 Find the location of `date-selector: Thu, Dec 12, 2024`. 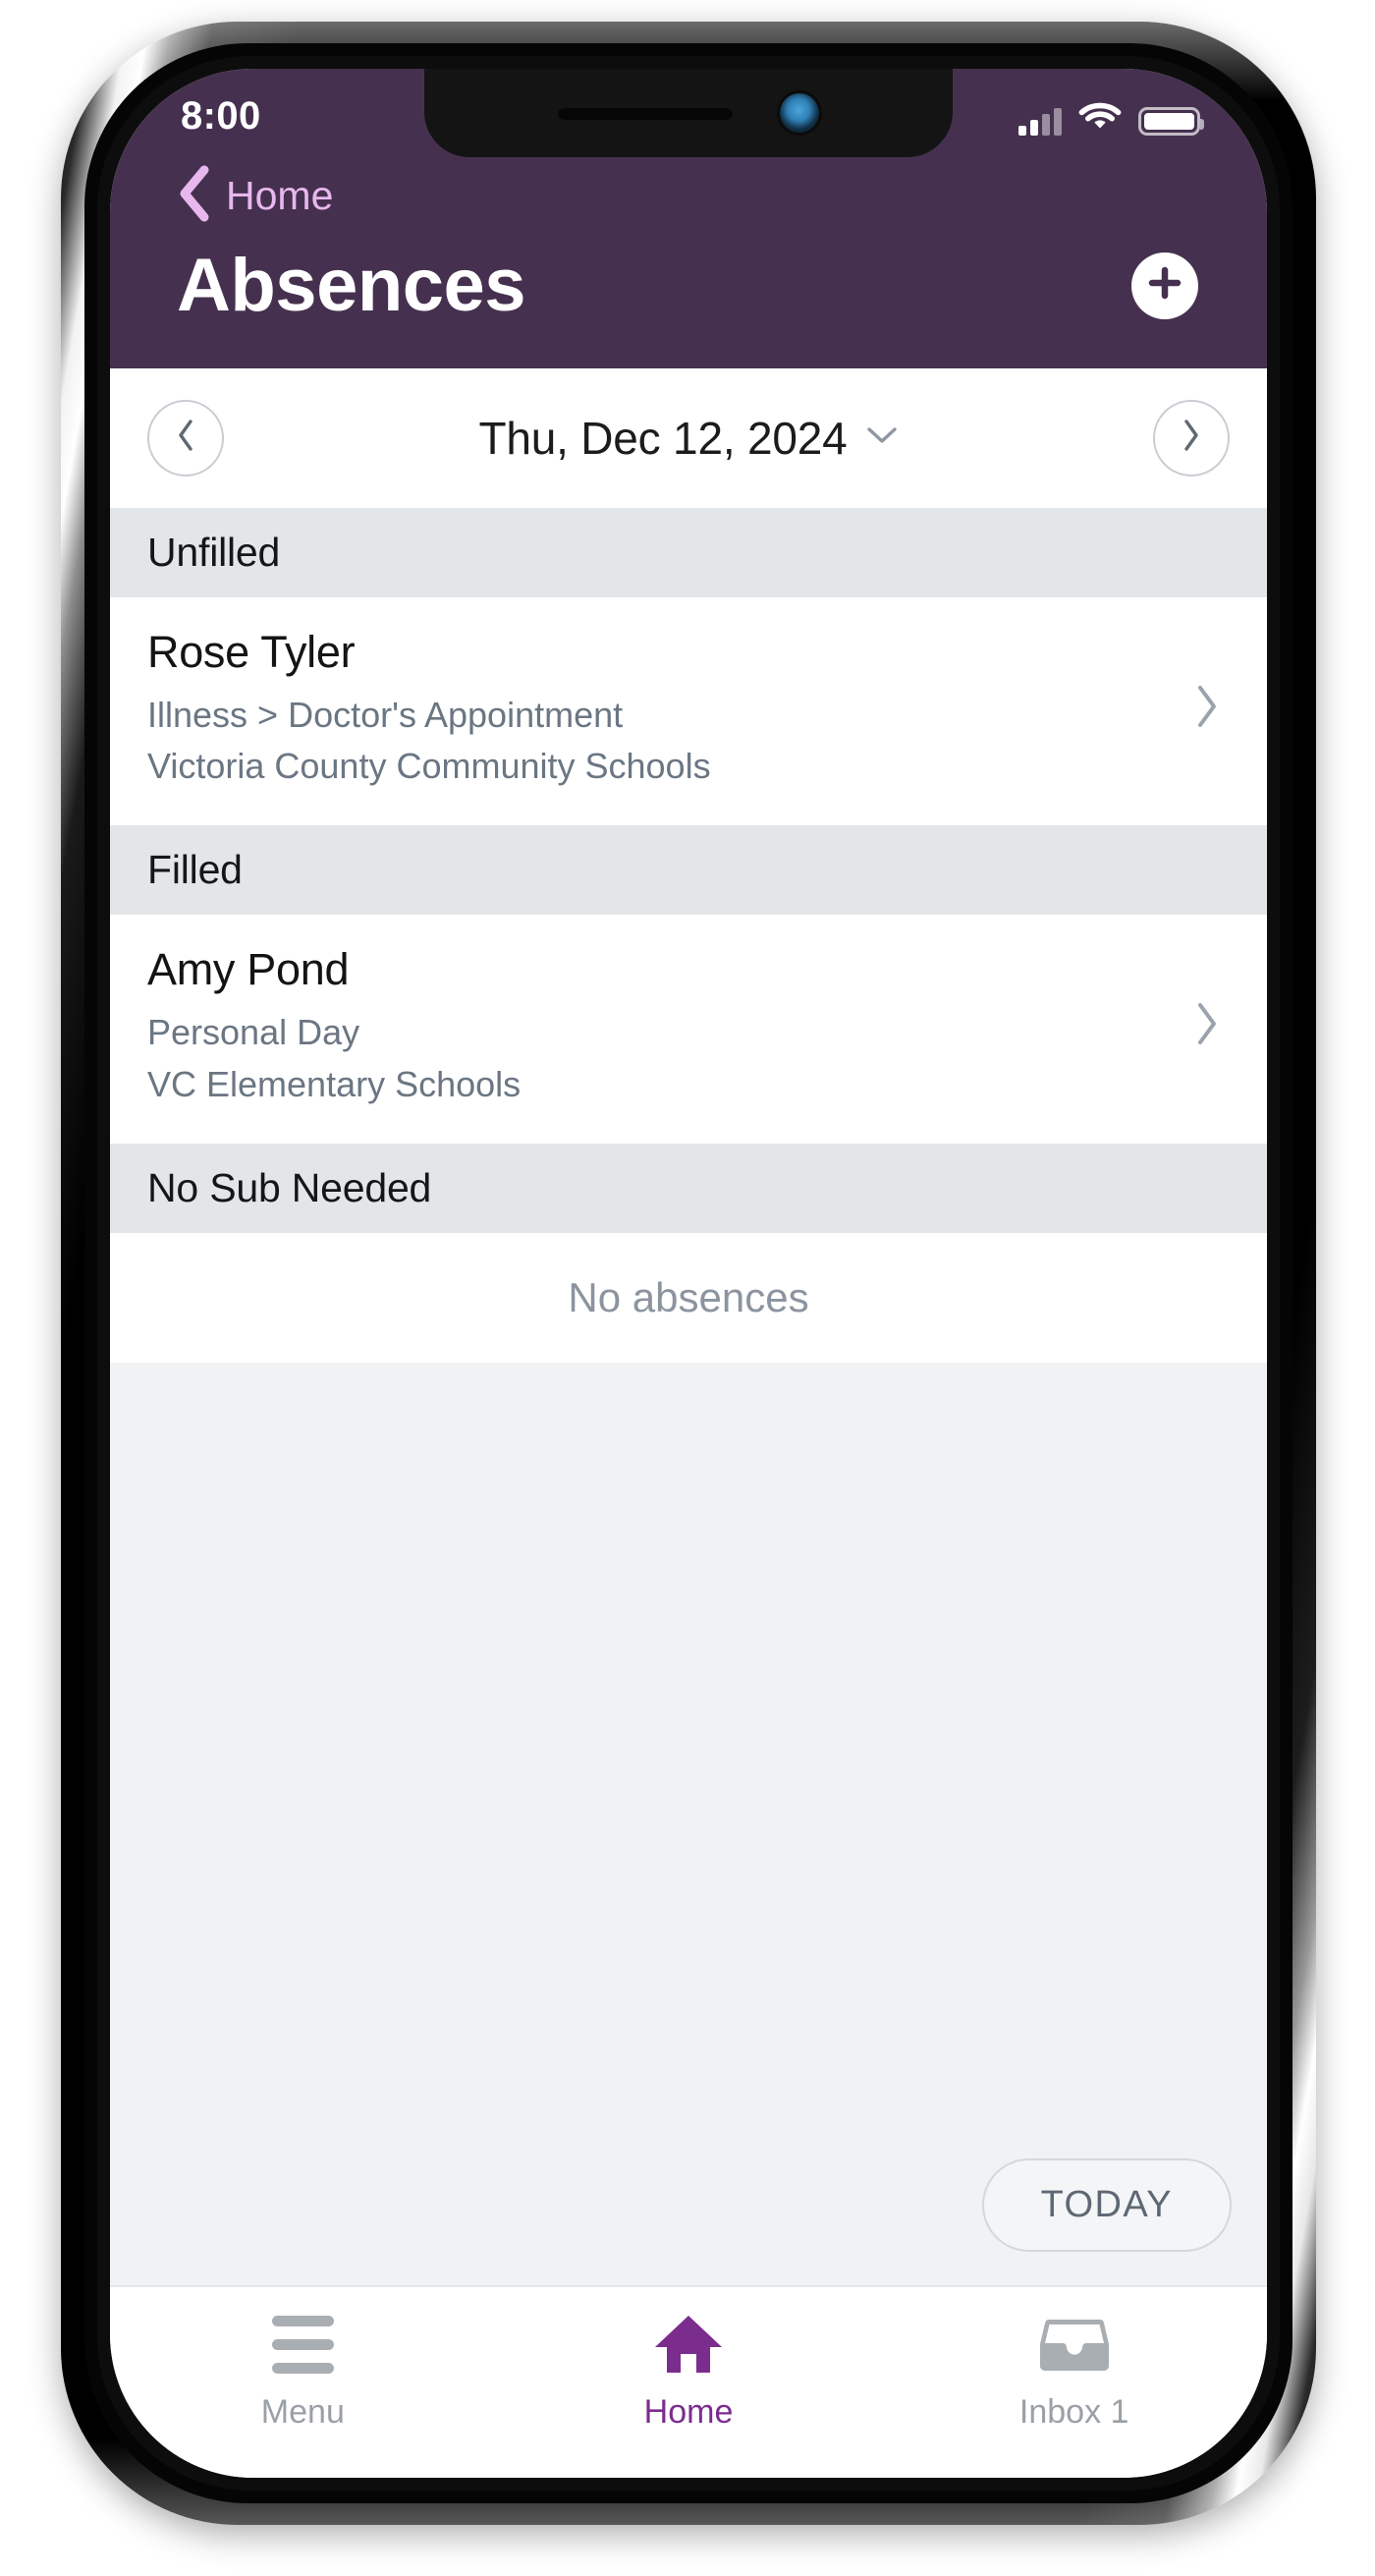

date-selector: Thu, Dec 12, 2024 is located at coordinates (688, 438).